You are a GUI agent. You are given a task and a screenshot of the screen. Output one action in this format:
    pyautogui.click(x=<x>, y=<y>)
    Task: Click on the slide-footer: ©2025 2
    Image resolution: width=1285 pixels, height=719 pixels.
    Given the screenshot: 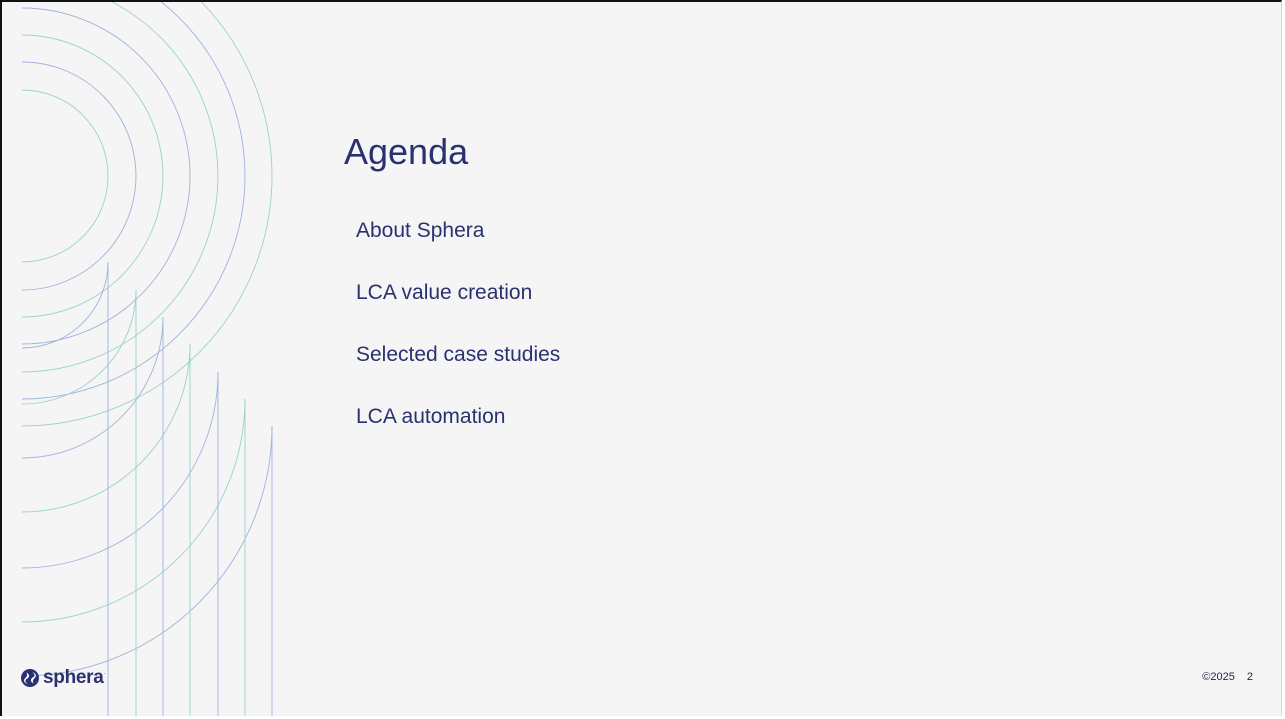 What is the action you would take?
    pyautogui.click(x=1227, y=677)
    